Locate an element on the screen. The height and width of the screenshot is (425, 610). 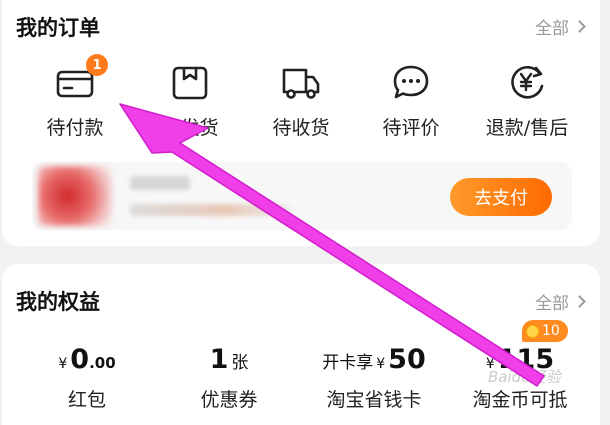
benefits-title: 我的权益 is located at coordinates (58, 302).